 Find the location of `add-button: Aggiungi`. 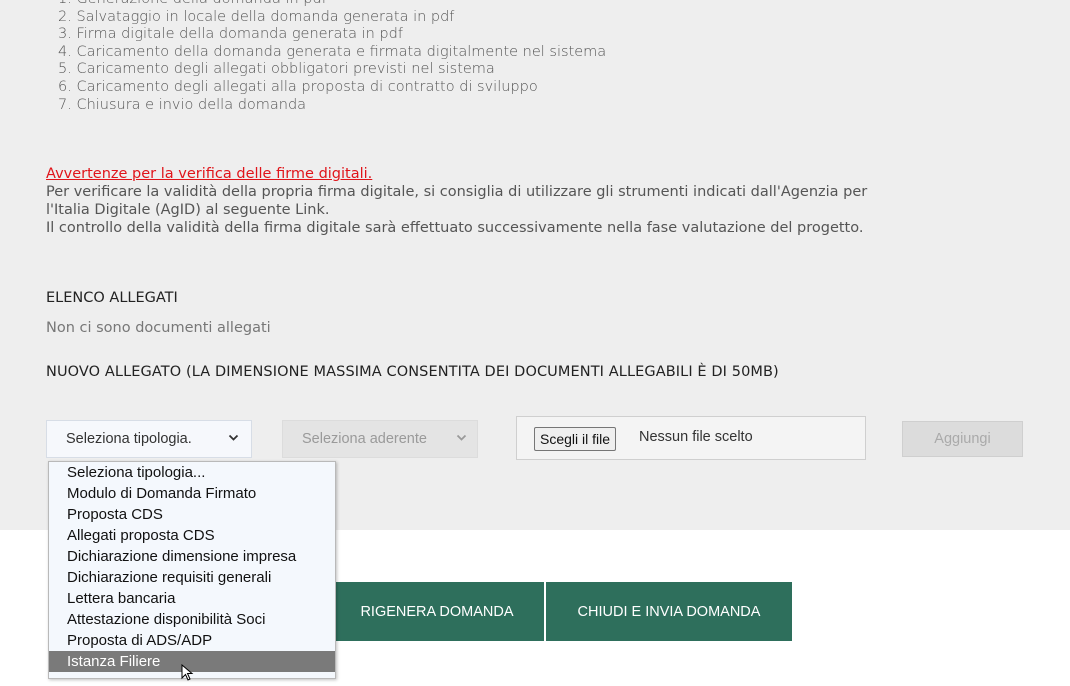

add-button: Aggiungi is located at coordinates (962, 439).